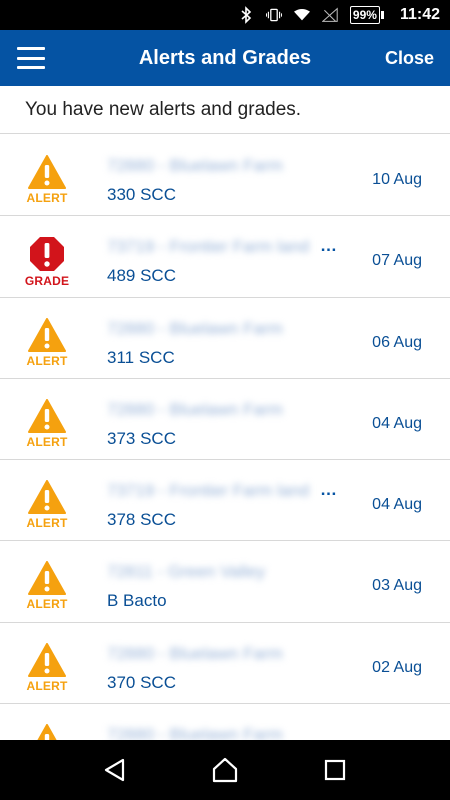 This screenshot has width=450, height=800. I want to click on status-bar: 99% 11:42, so click(225, 15).